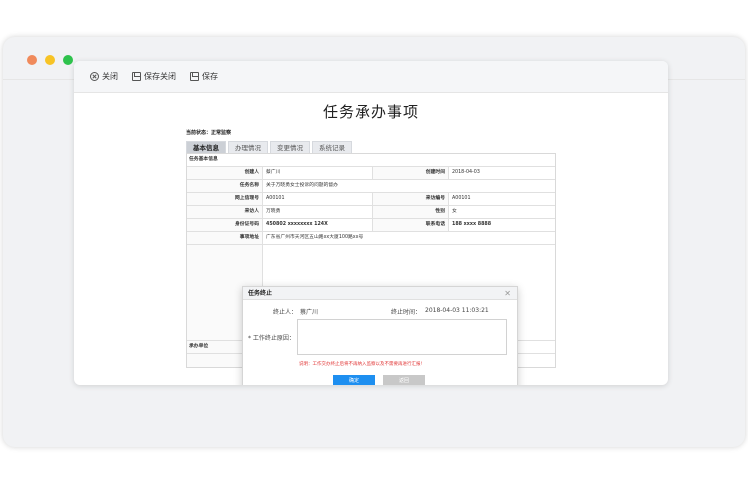 The height and width of the screenshot is (480, 748). What do you see at coordinates (225, 238) in the screenshot?
I see `field-label: 事项地址` at bounding box center [225, 238].